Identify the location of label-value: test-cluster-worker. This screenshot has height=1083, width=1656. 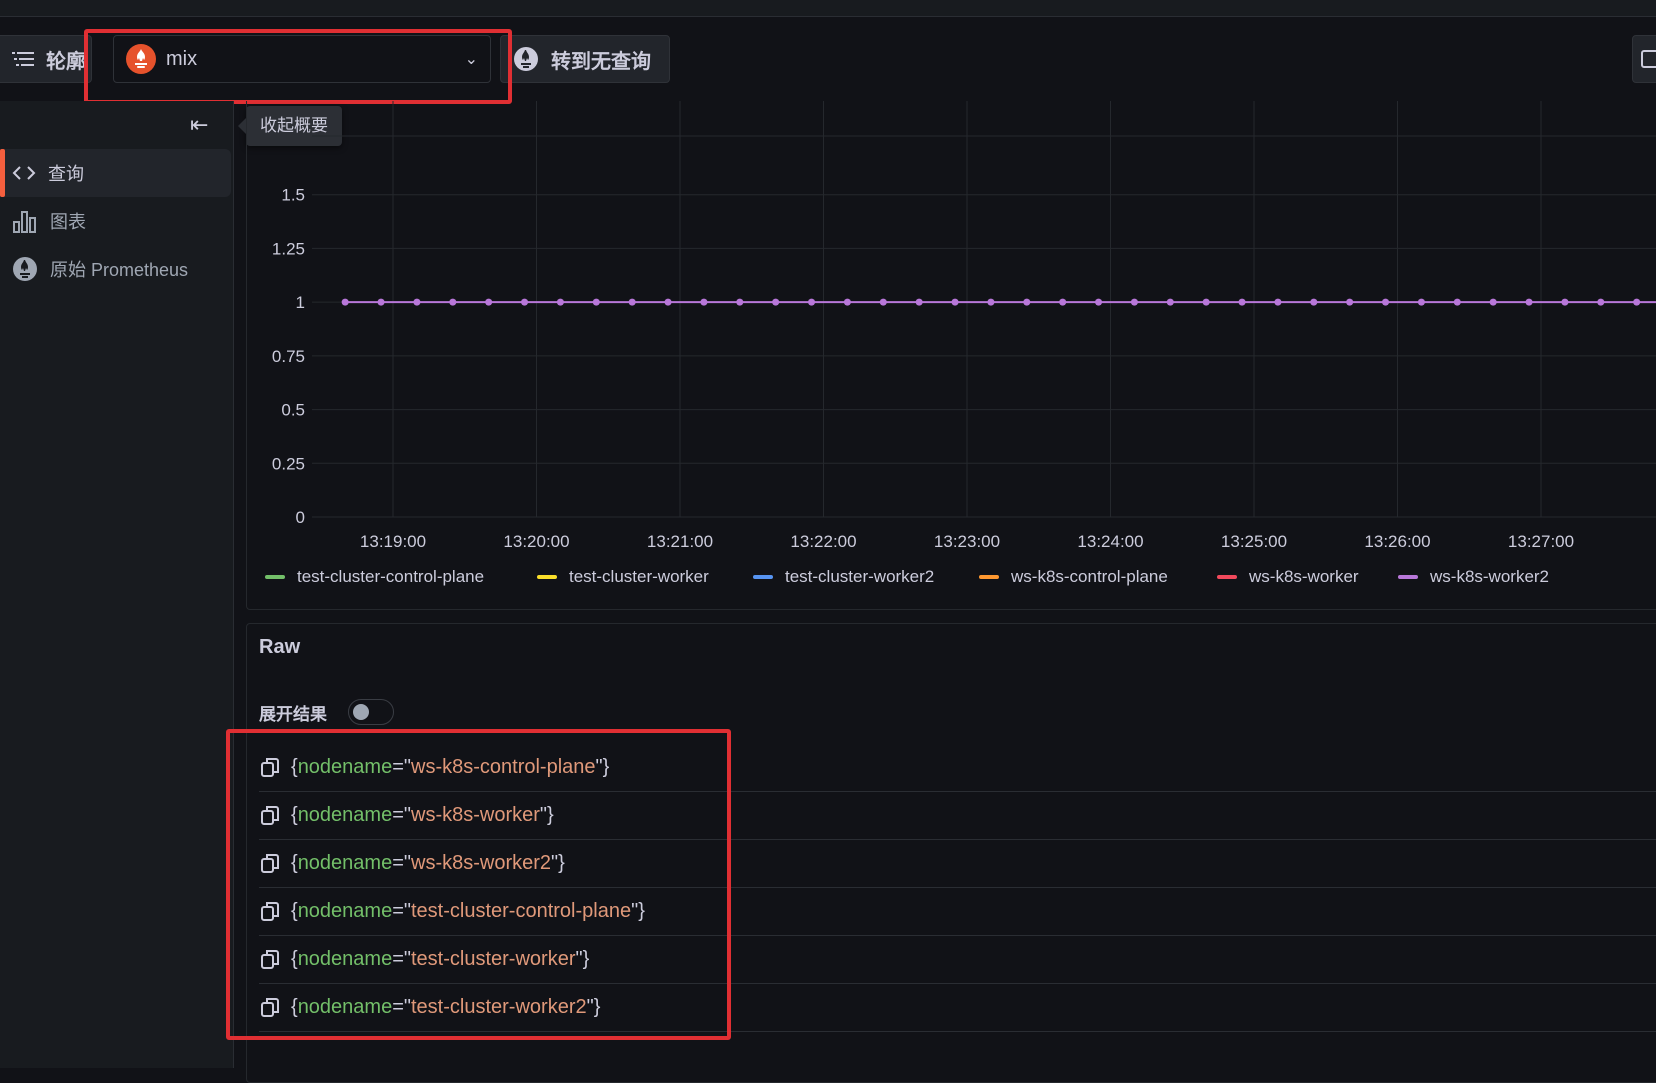
(493, 958).